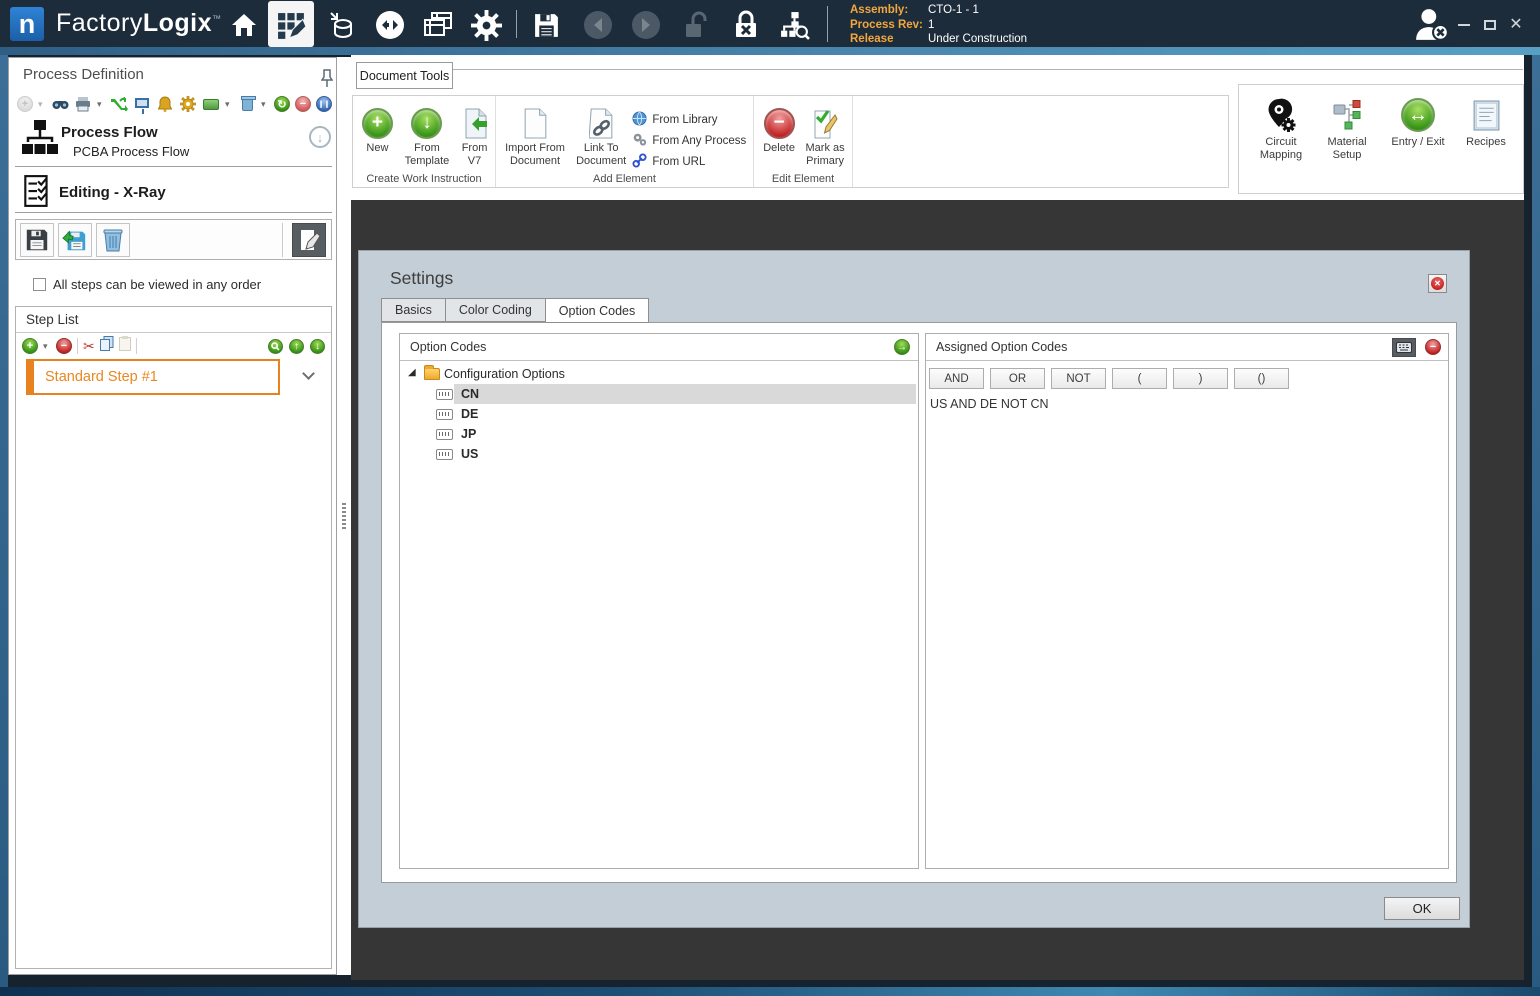  I want to click on import-save-button, so click(75, 240).